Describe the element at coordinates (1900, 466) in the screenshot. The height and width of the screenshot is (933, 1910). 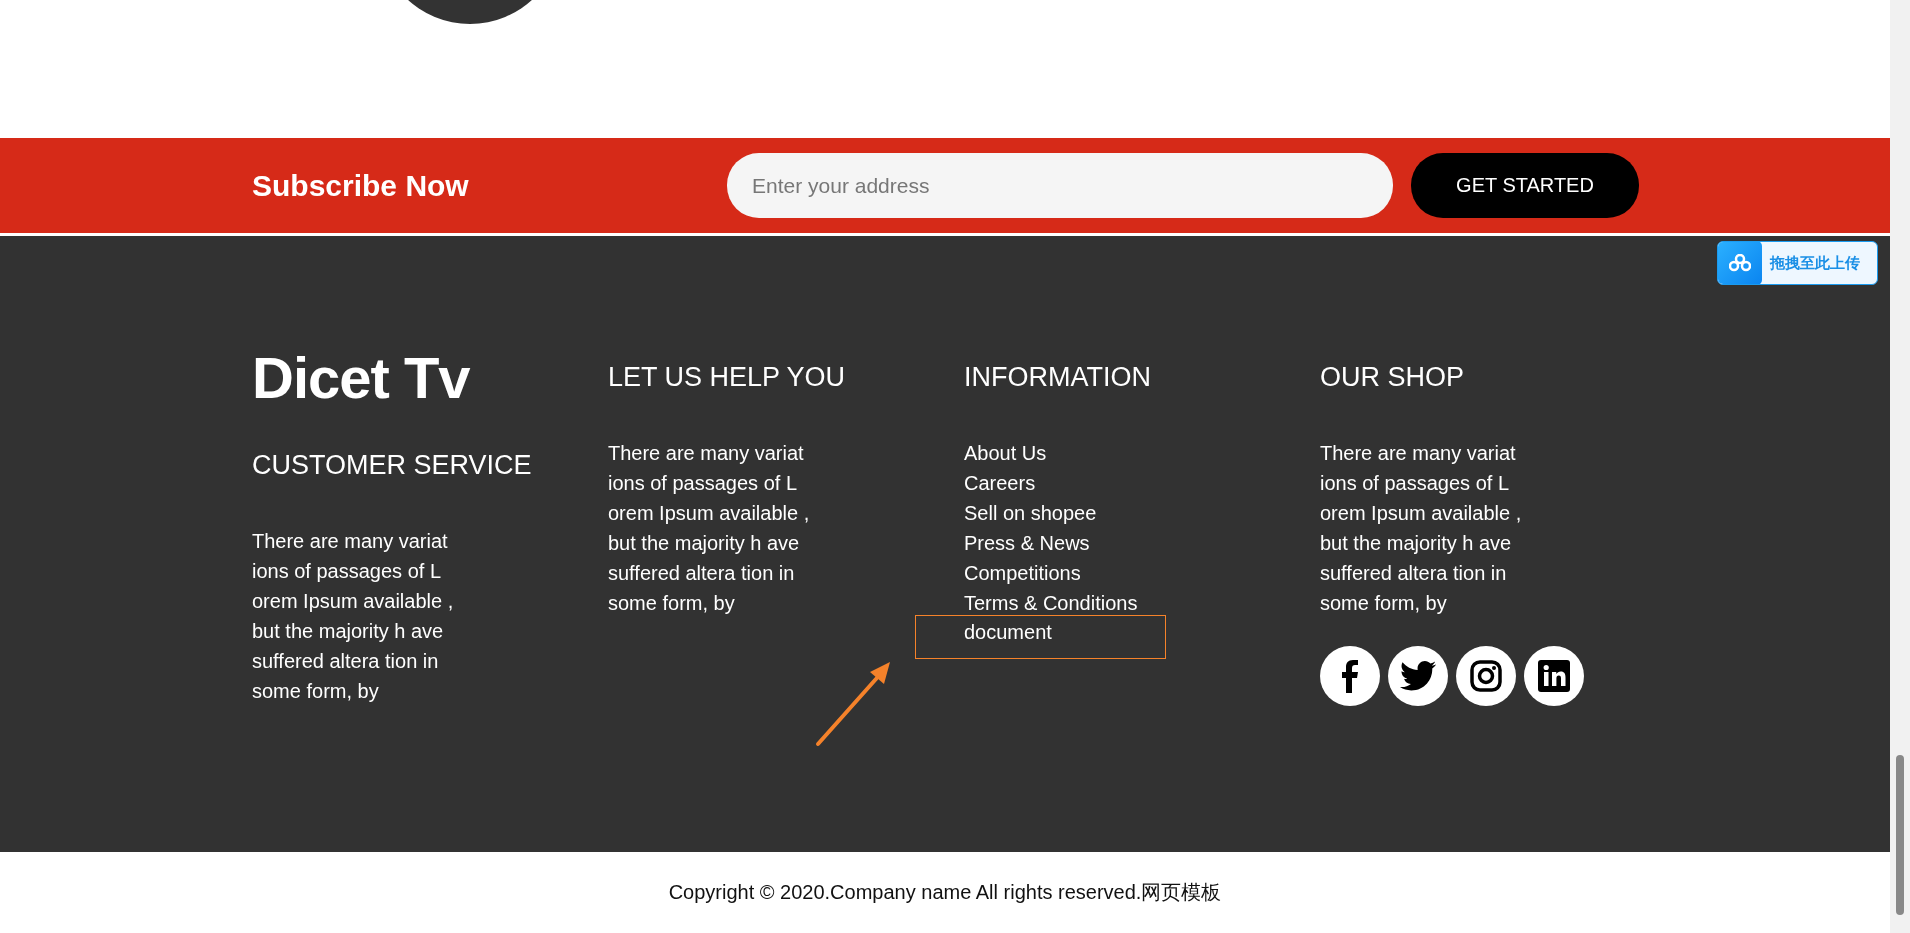
I see `scrollbar` at that location.